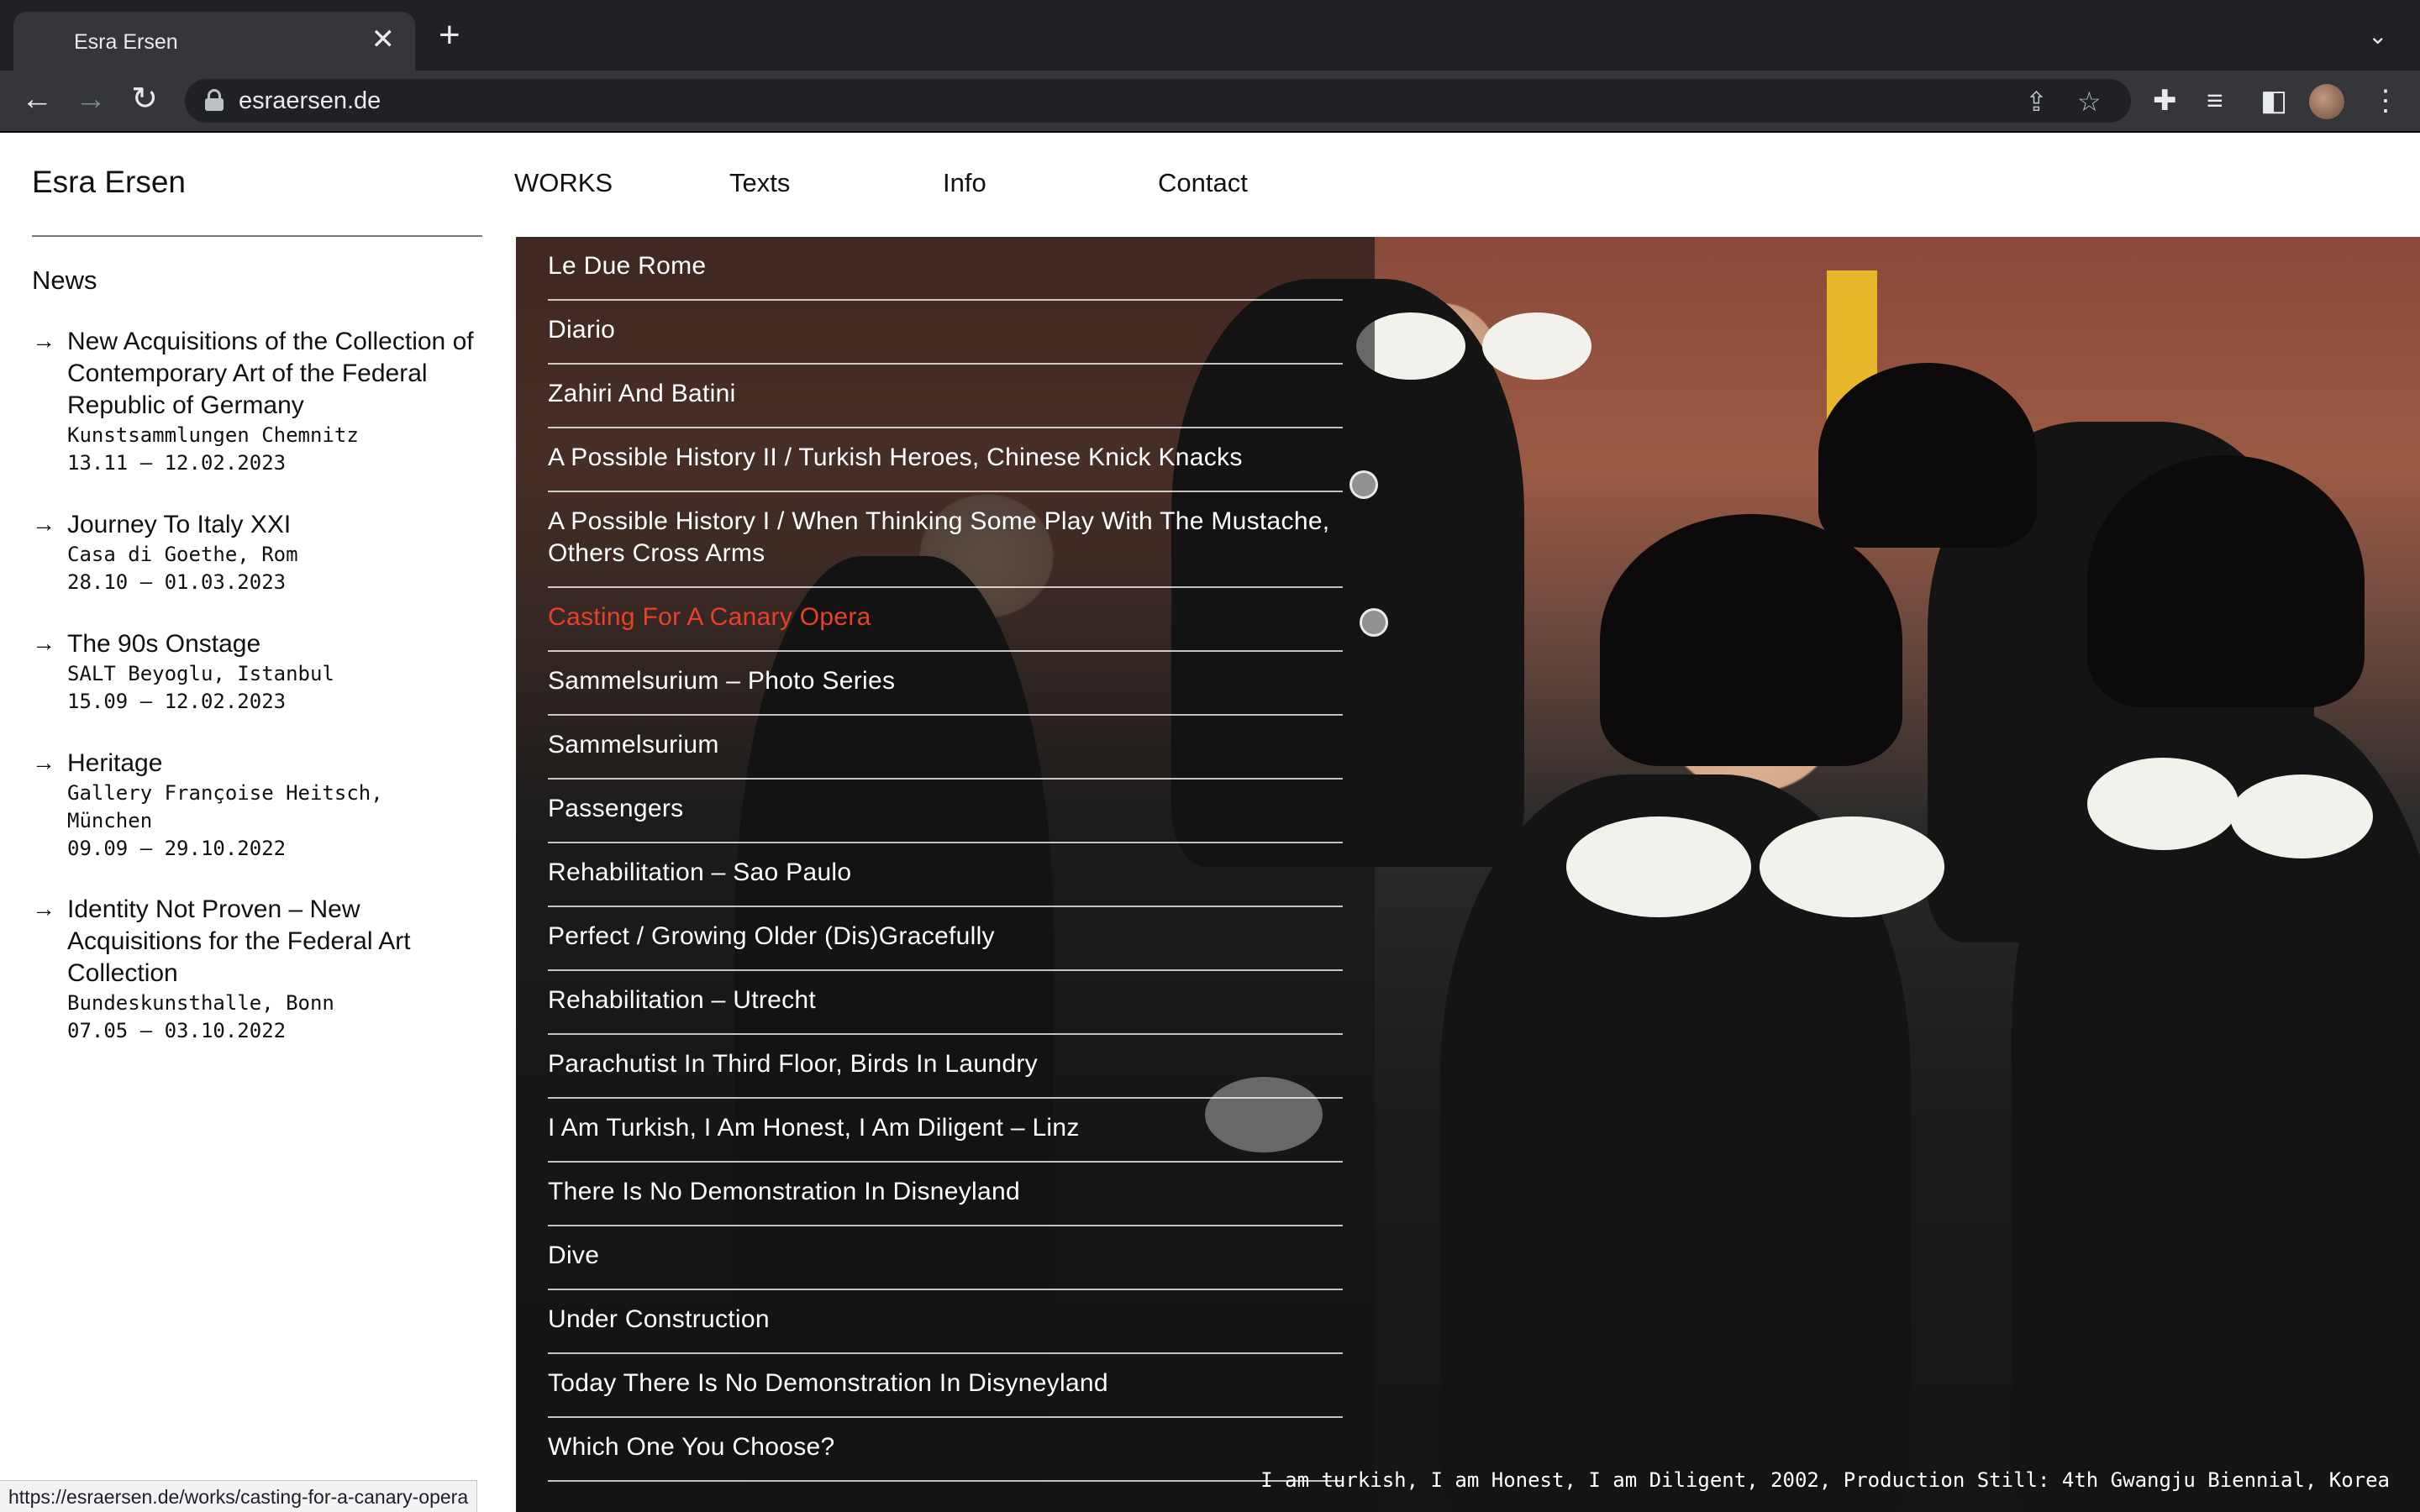 This screenshot has width=2420, height=1512. Describe the element at coordinates (177, 848) in the screenshot. I see `news-dates: 09.09 – 29.10.2022` at that location.